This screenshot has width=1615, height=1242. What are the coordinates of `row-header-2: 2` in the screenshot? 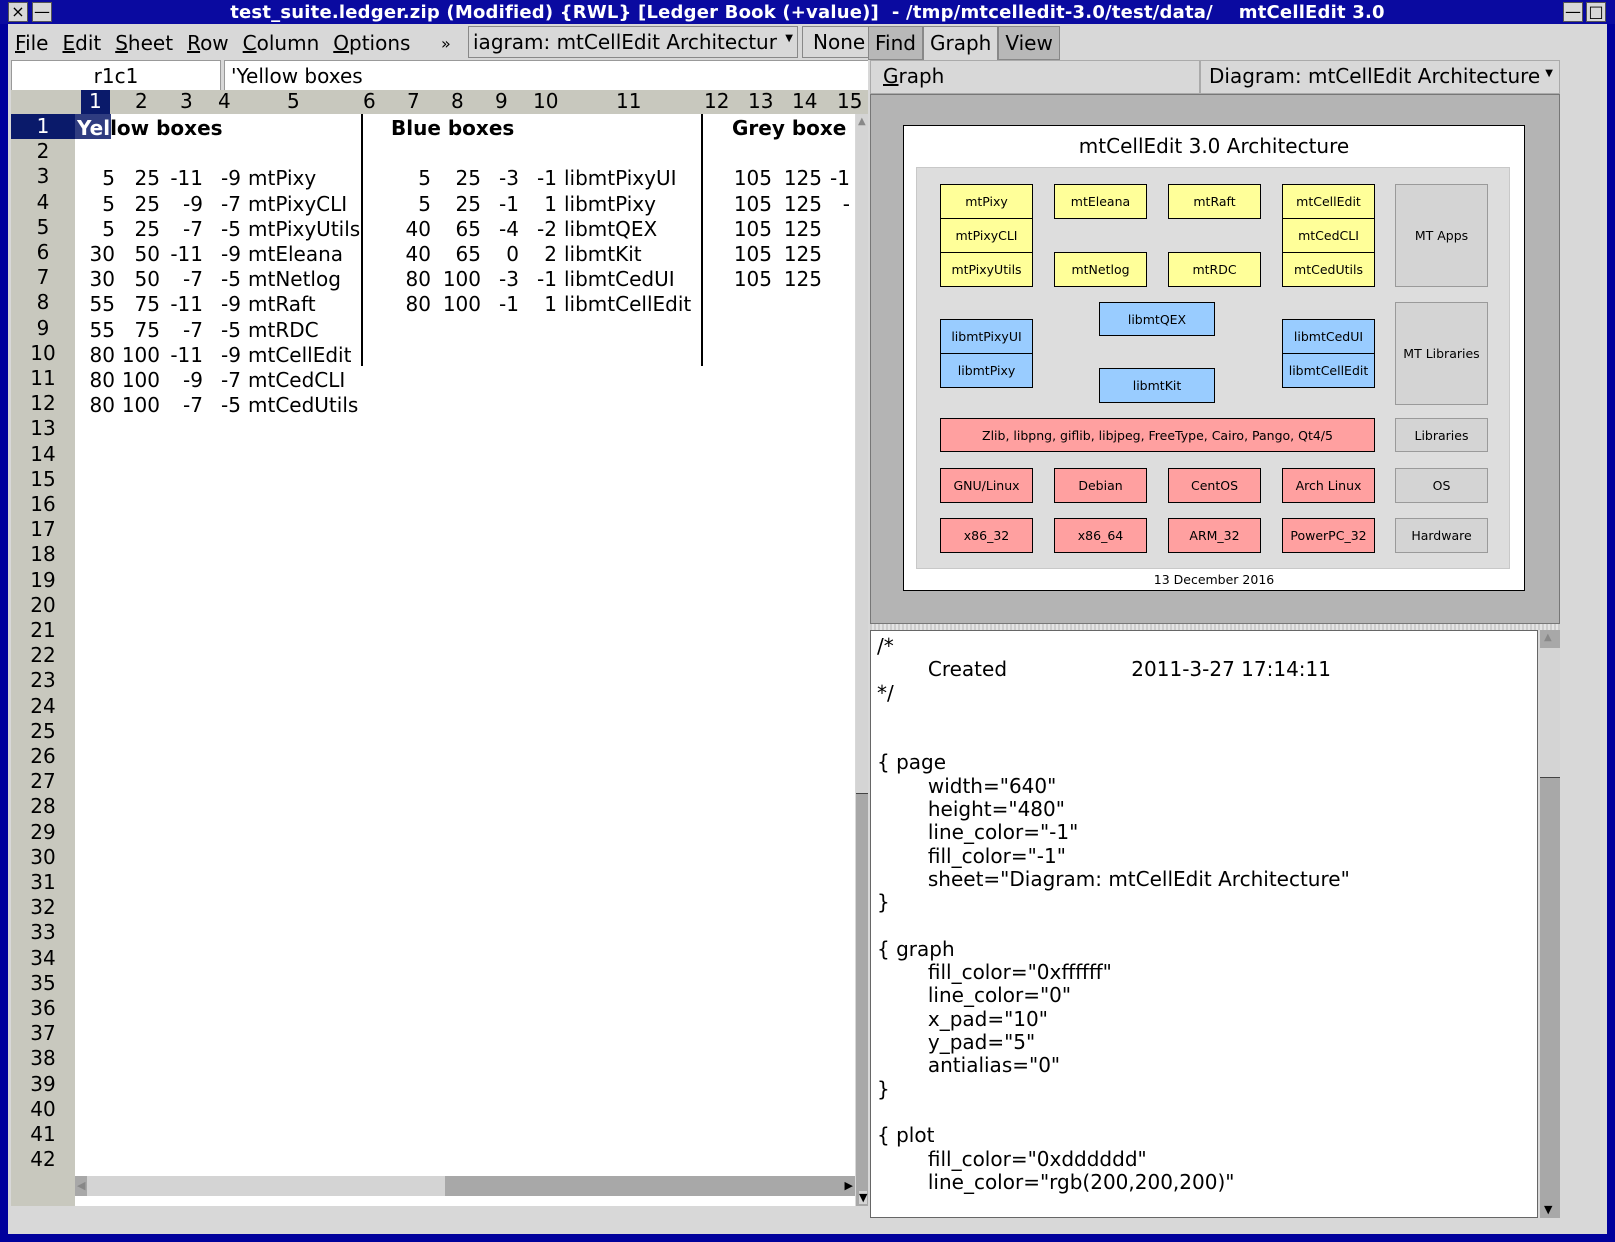 It's located at (43, 151).